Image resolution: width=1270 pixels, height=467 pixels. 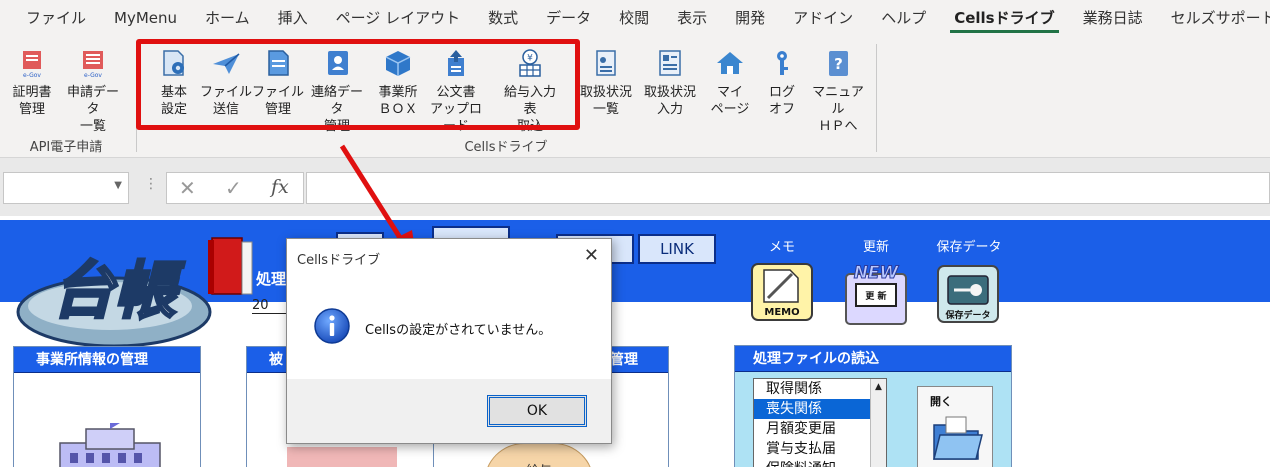 I want to click on ribbon-button-cells-7: 取扱状況 一覧, so click(x=606, y=86).